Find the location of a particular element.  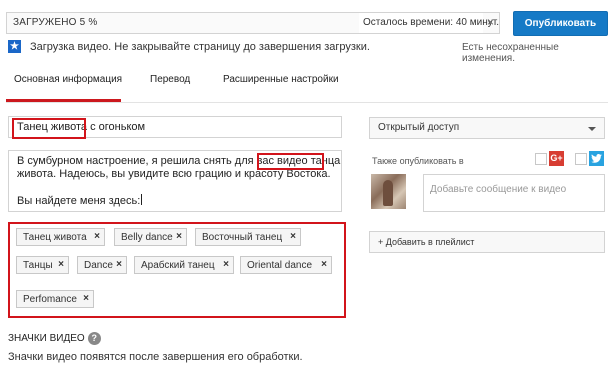

unsaved-changes-text: Есть несохраненные изменения. is located at coordinates (510, 53).